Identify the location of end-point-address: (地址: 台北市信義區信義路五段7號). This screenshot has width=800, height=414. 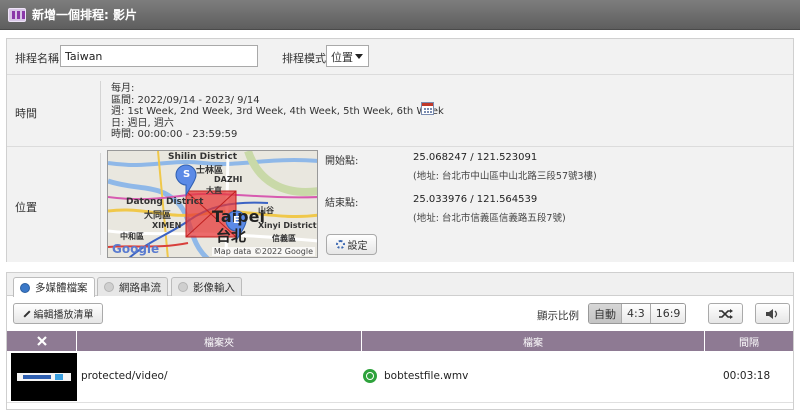
(489, 218).